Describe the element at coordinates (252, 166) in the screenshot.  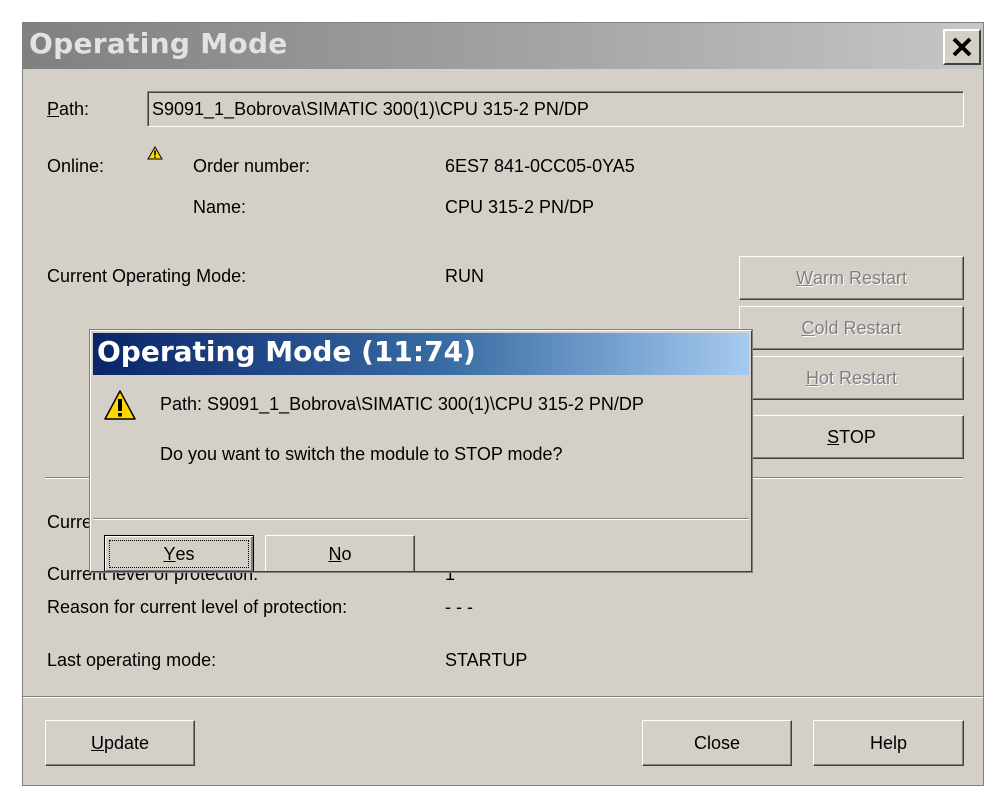
I see `order-number-label: Order number:` at that location.